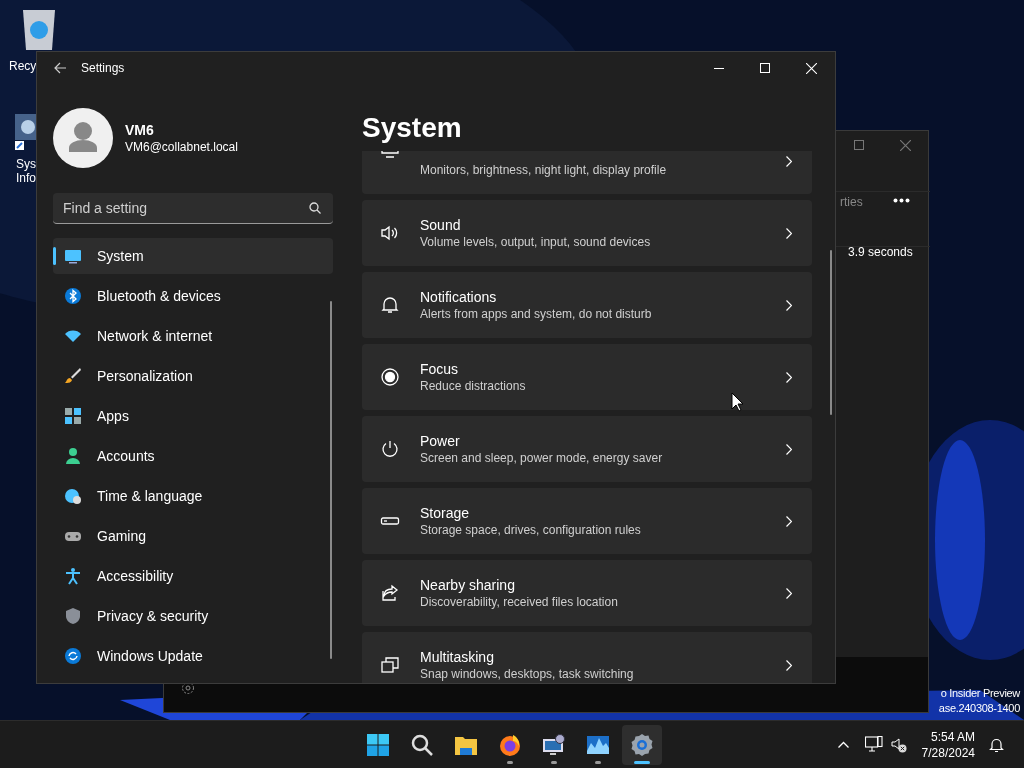 Image resolution: width=1024 pixels, height=768 pixels. I want to click on mouse-pointer-icon, so click(737, 402).